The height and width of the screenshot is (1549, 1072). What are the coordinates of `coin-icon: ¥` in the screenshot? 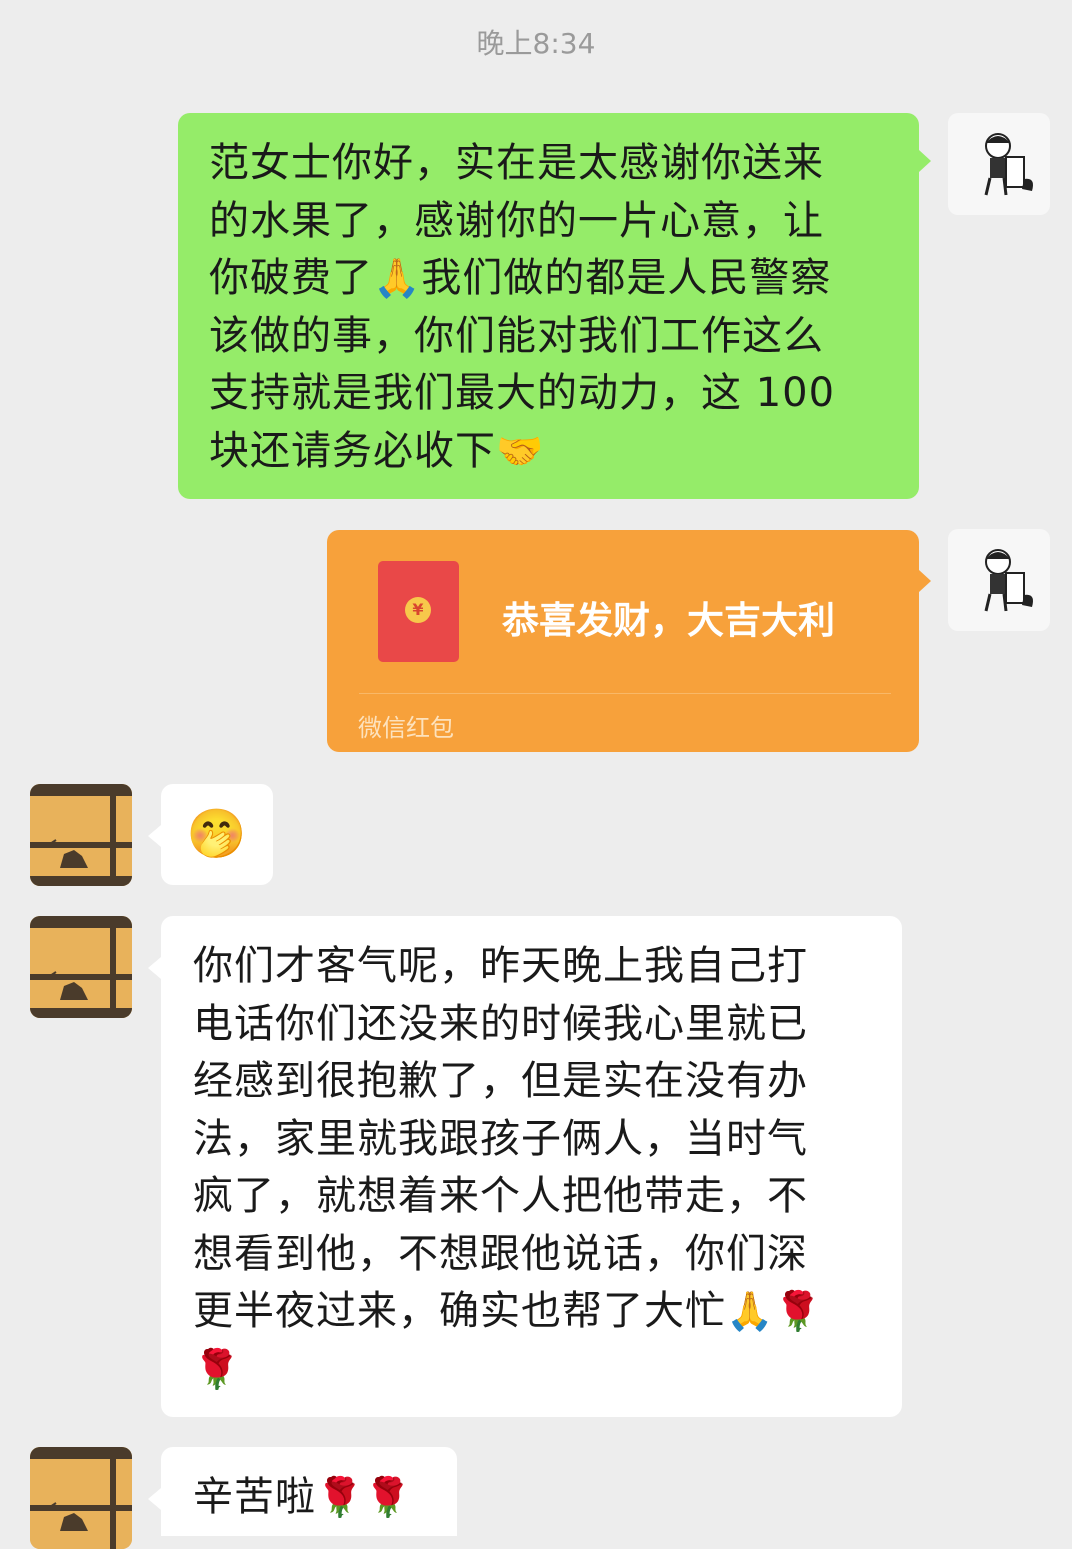 It's located at (418, 610).